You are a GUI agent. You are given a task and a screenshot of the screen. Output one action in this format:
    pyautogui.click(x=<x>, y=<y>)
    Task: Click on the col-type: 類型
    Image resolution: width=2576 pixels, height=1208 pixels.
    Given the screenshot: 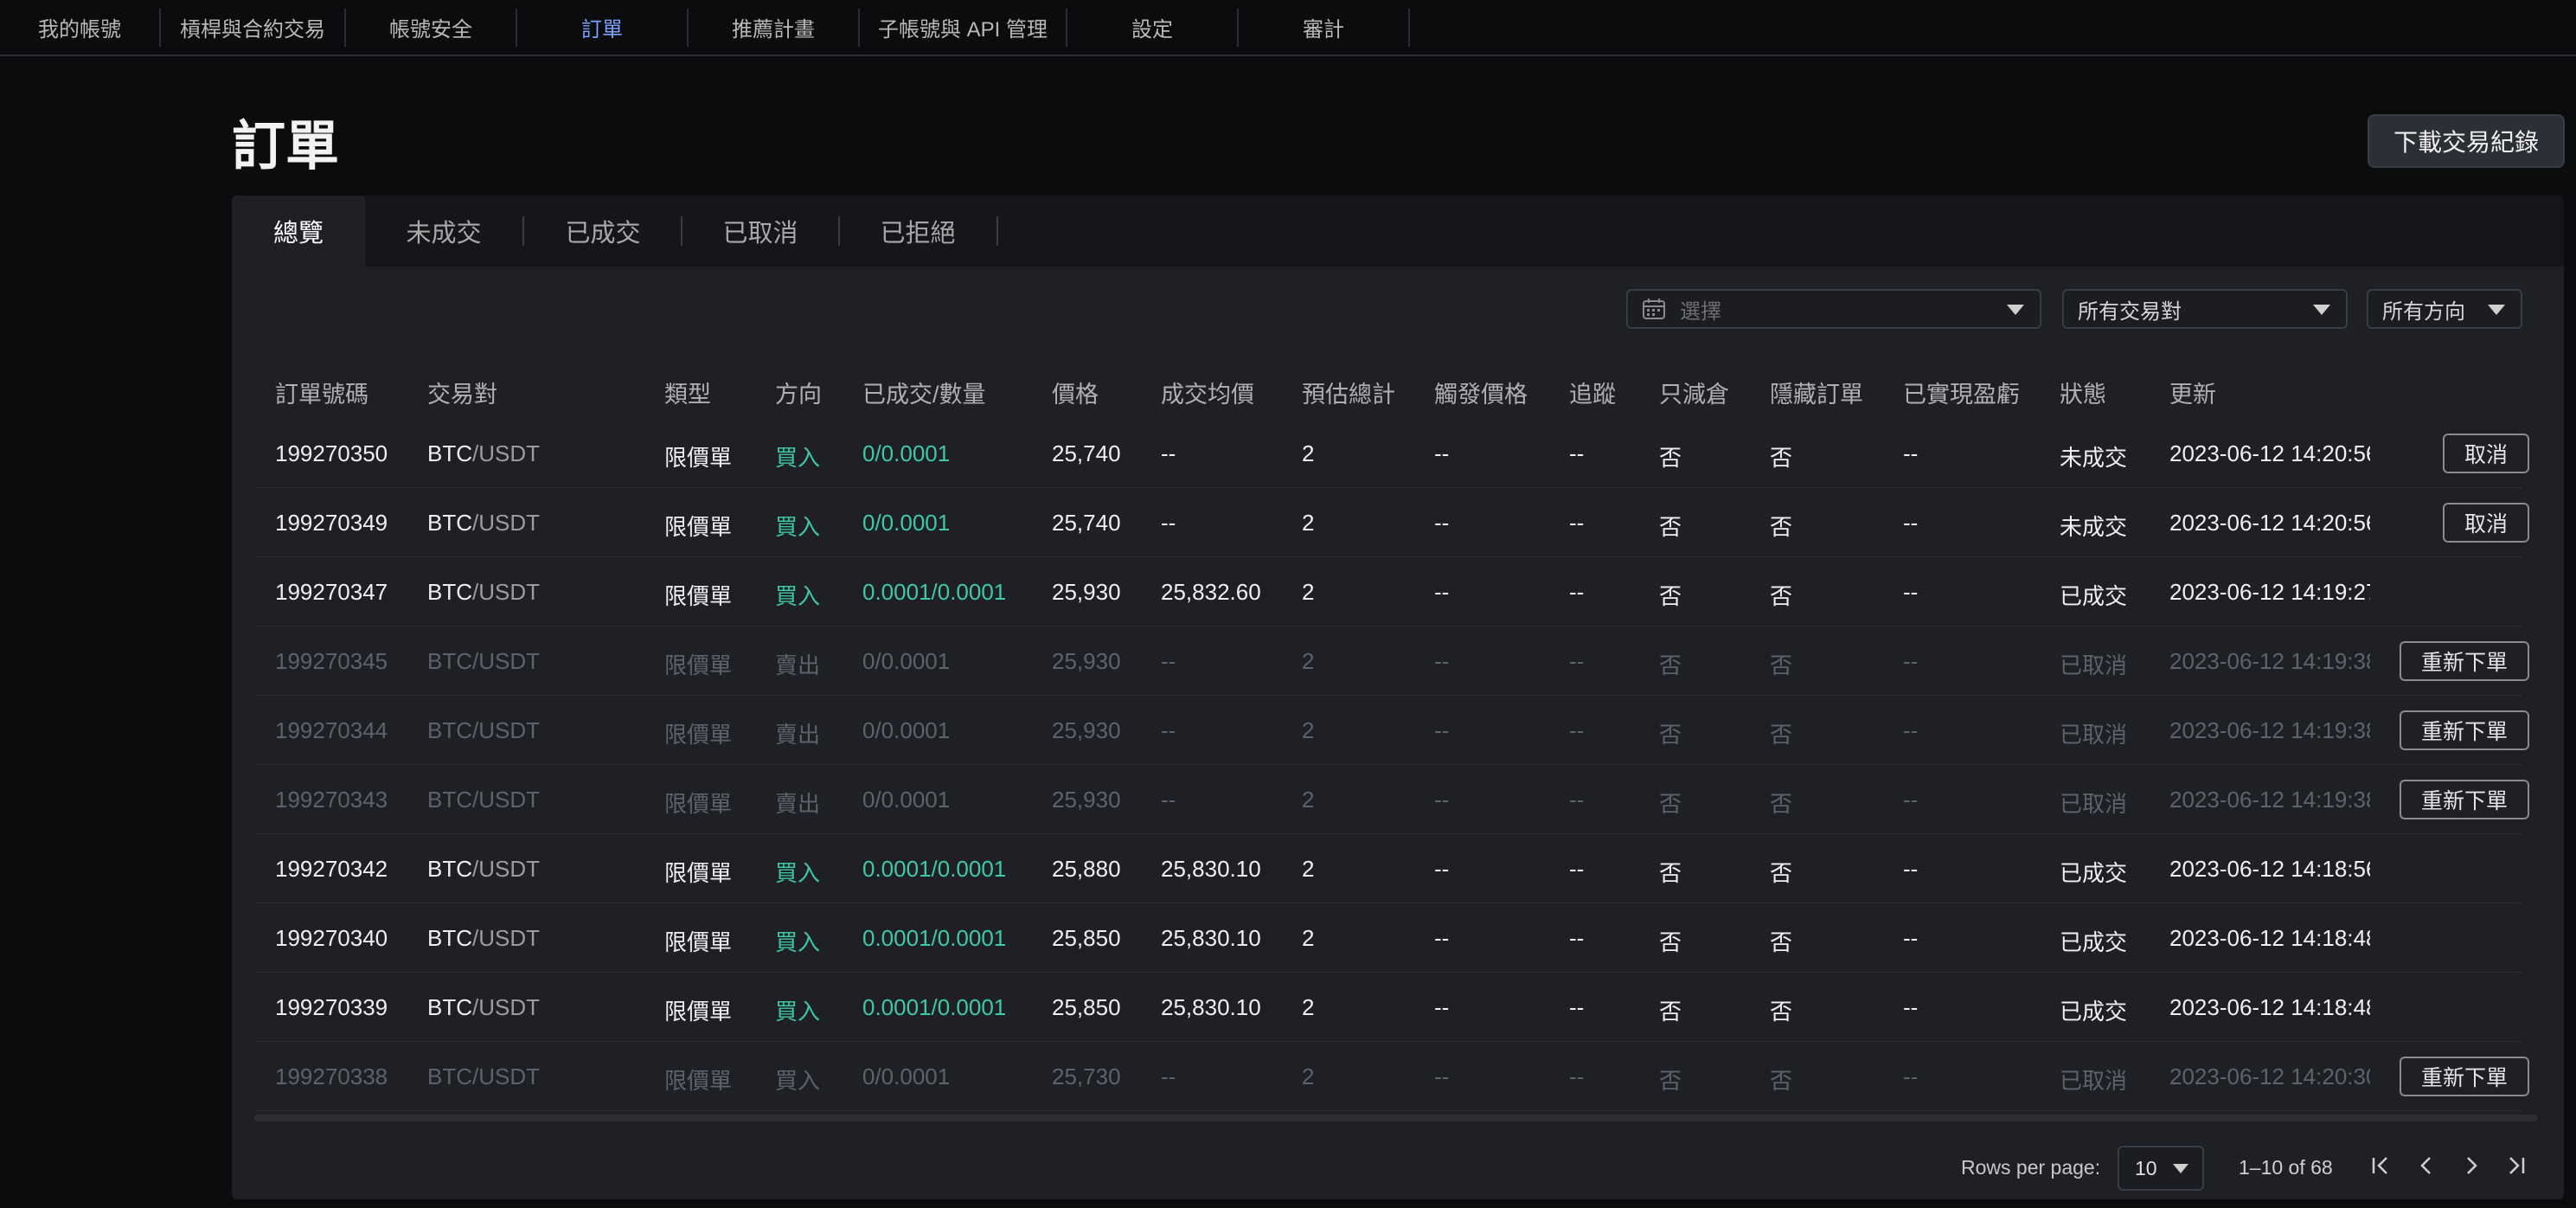 What is the action you would take?
    pyautogui.click(x=687, y=393)
    